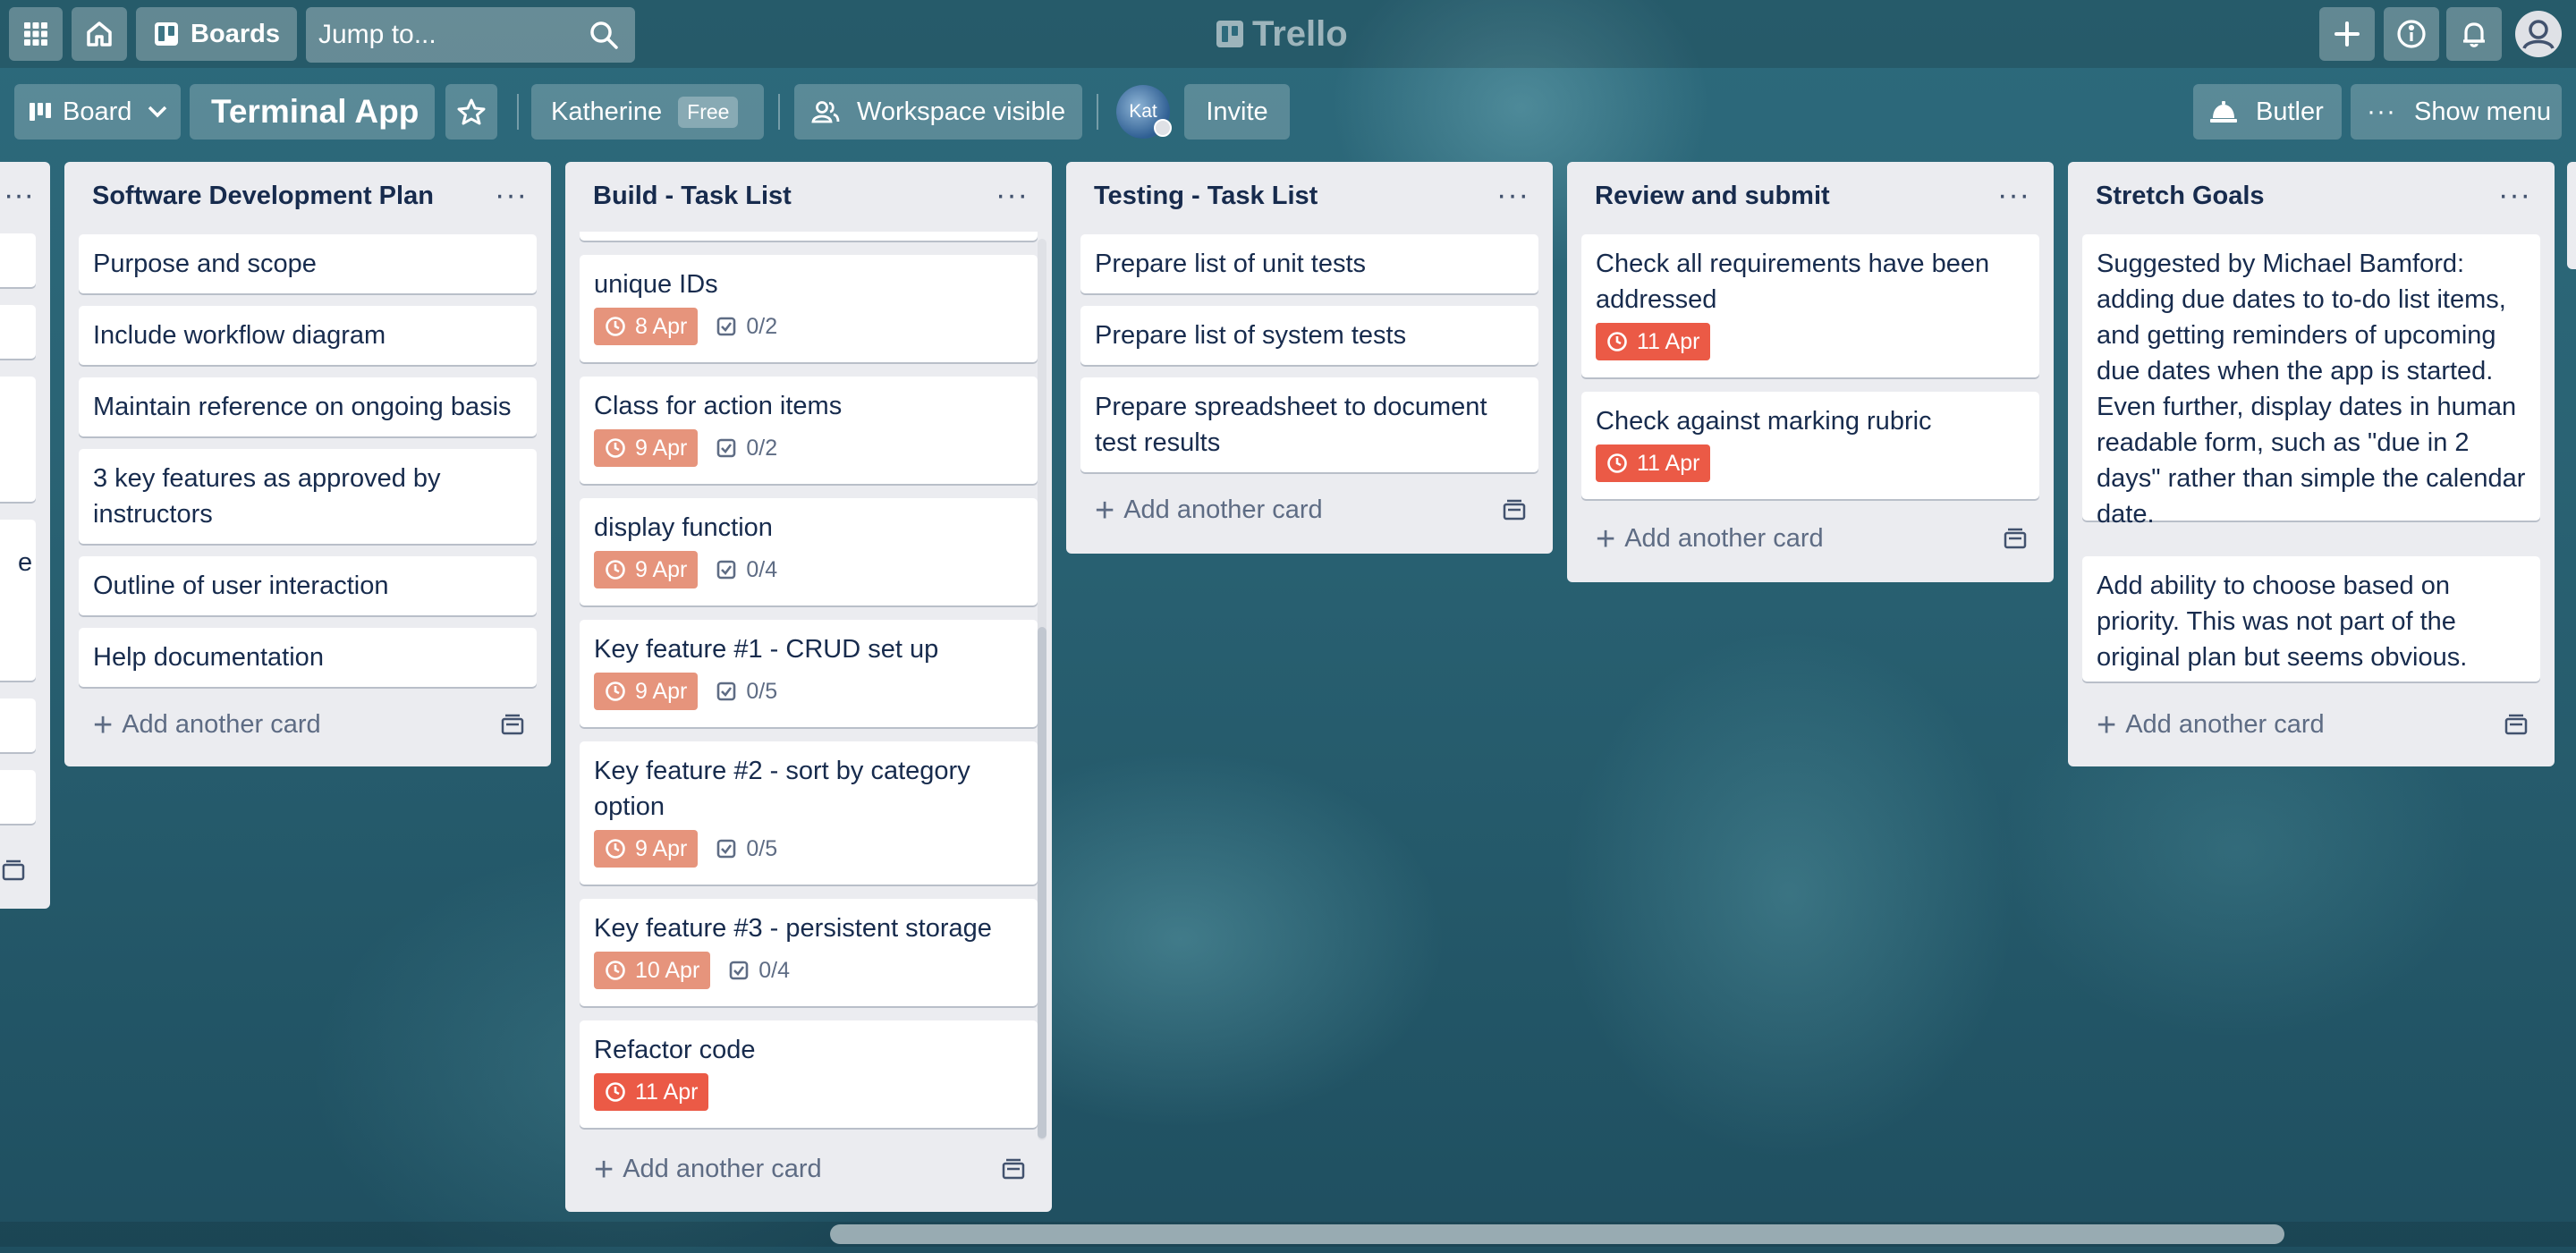 This screenshot has height=1253, width=2576. I want to click on avatar-initials: Kat, so click(1143, 111).